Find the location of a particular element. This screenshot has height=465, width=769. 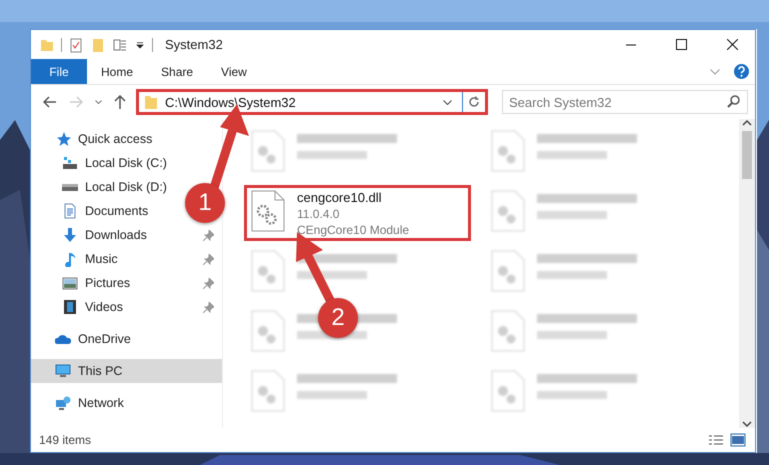

large-icons-view-icon is located at coordinates (738, 440).